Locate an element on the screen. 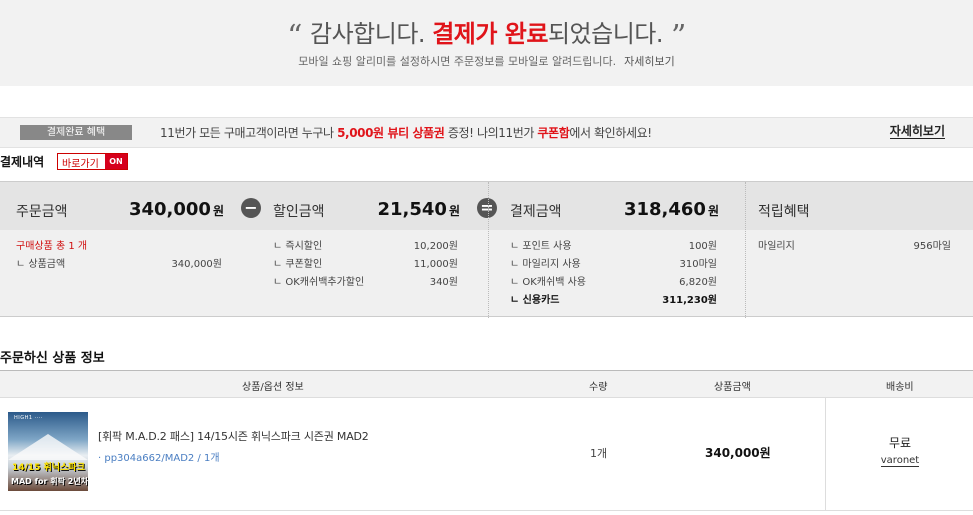  order-amount-label: 주문금액 is located at coordinates (42, 212).